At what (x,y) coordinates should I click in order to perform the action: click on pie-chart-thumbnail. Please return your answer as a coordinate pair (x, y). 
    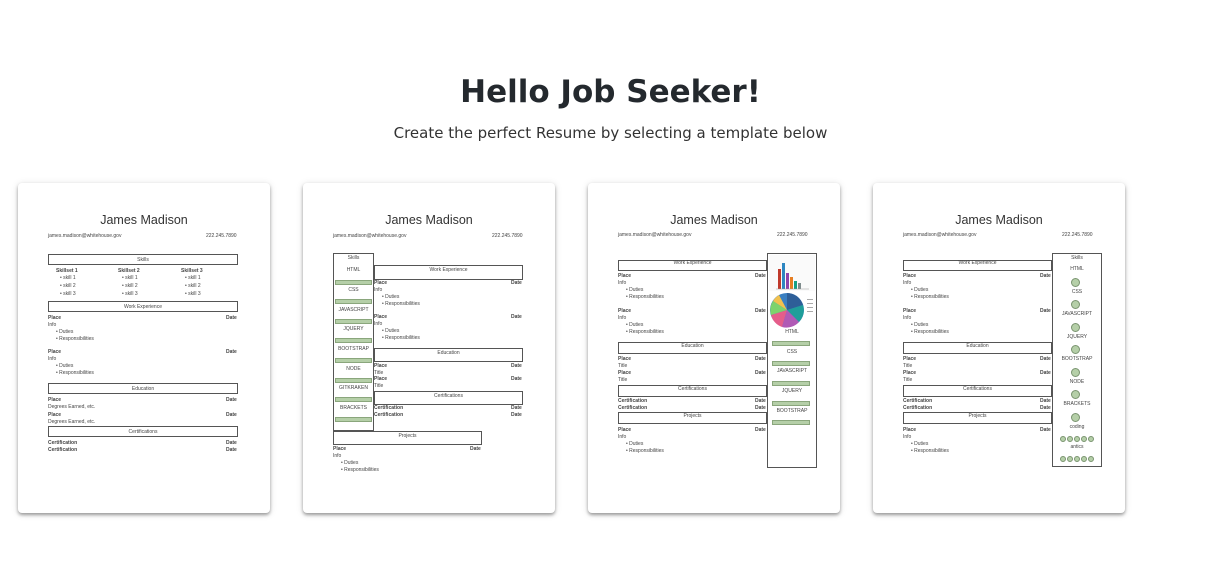
    Looking at the image, I should click on (791, 310).